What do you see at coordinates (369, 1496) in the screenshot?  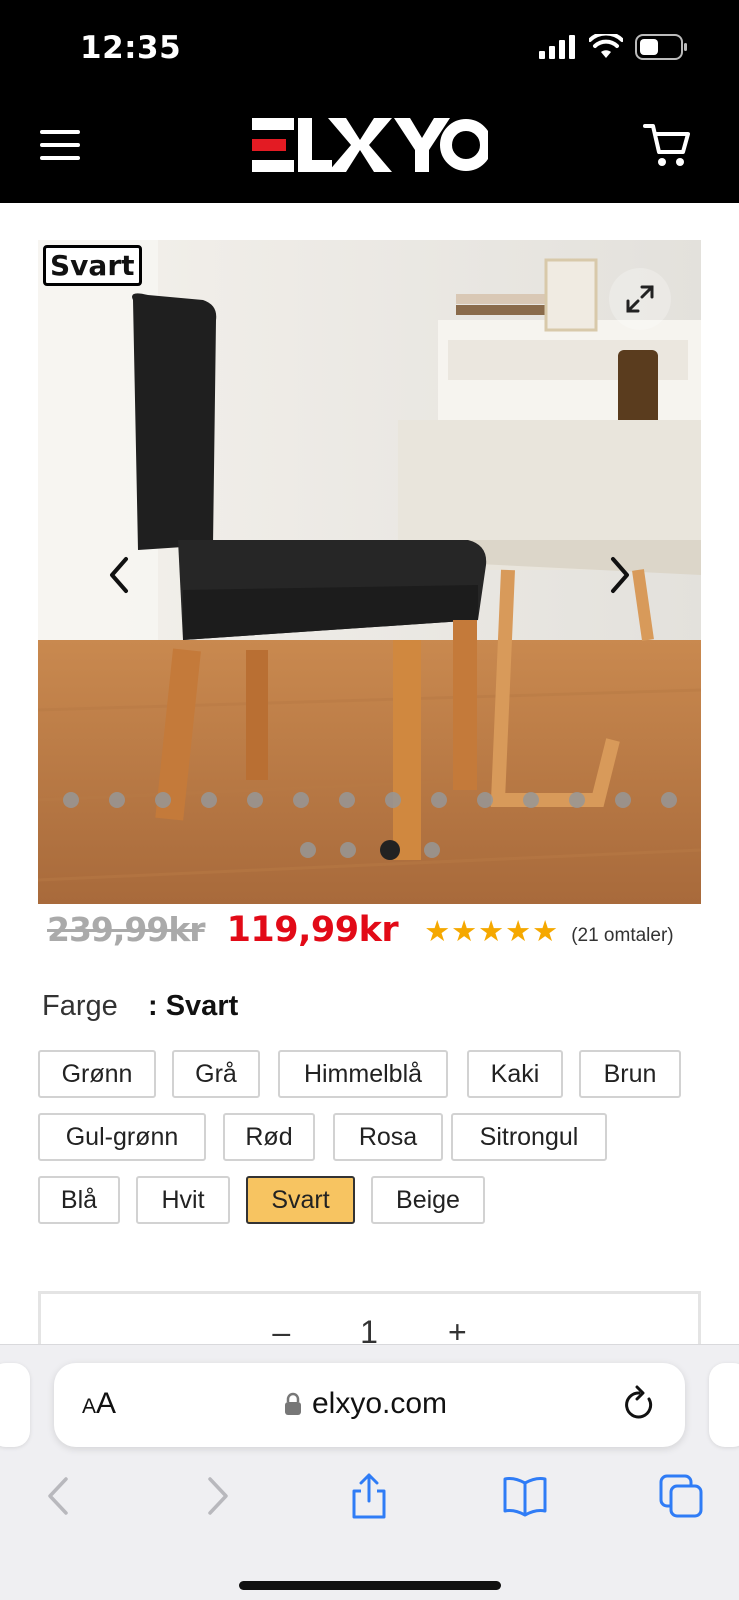 I see `share-icon` at bounding box center [369, 1496].